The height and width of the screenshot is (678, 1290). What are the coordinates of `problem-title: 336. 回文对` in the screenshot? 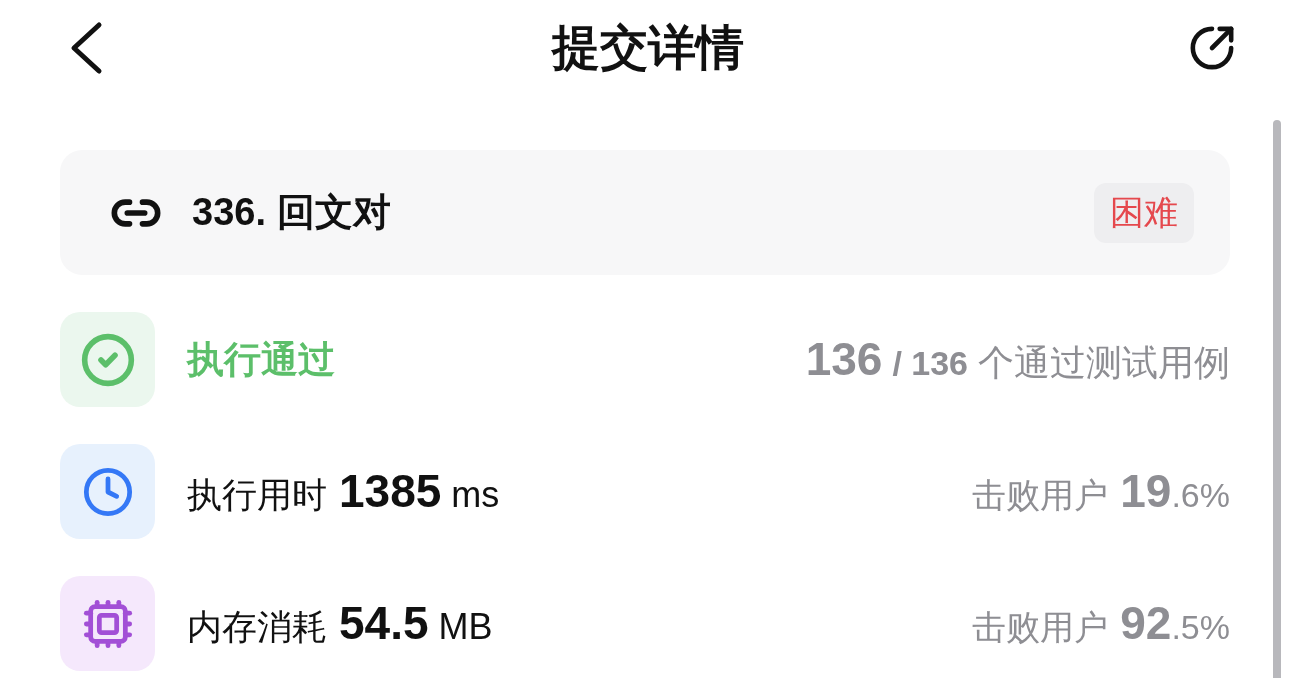 It's located at (291, 212).